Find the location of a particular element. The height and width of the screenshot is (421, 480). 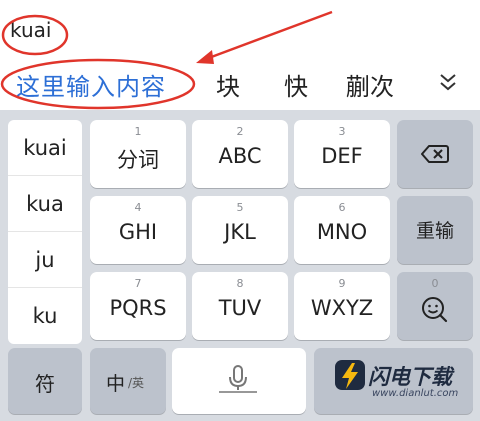

language-switch-key: 中 /英 is located at coordinates (128, 381).